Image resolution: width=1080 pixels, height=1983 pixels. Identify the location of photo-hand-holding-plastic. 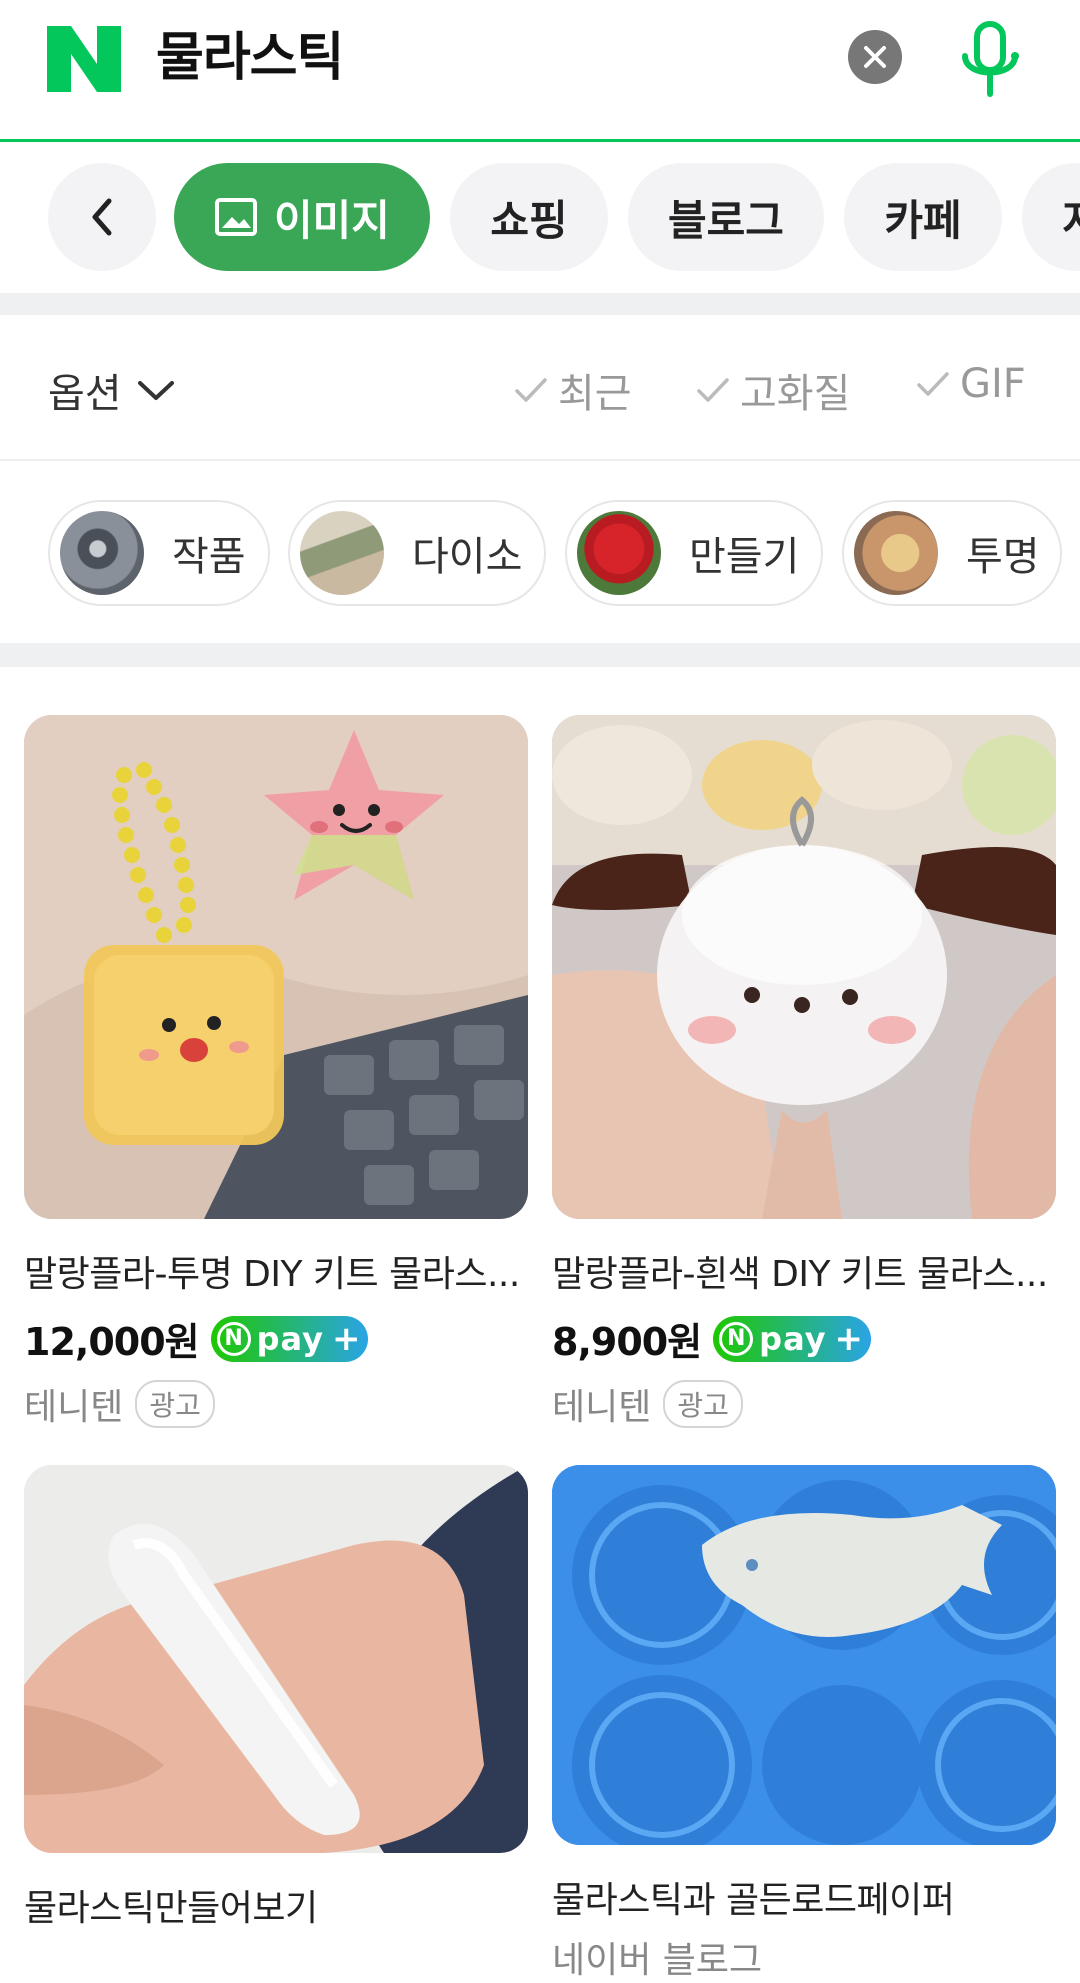
(276, 1659).